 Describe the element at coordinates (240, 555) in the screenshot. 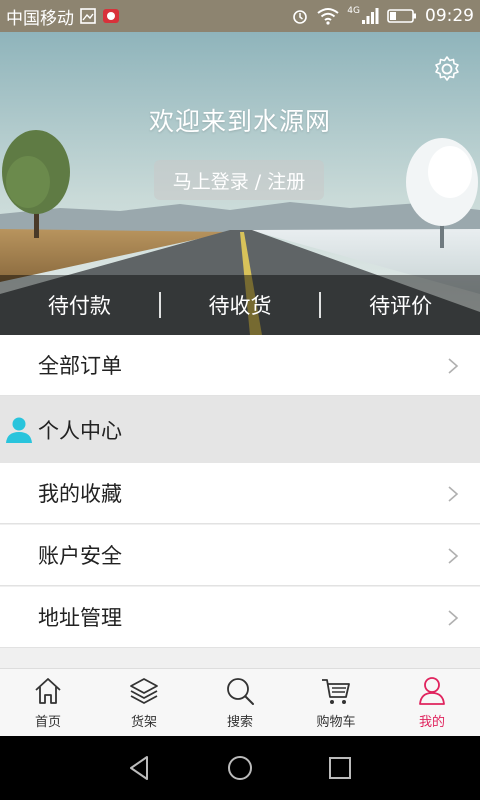

I see `menu-item-account-security: 账户安全` at that location.